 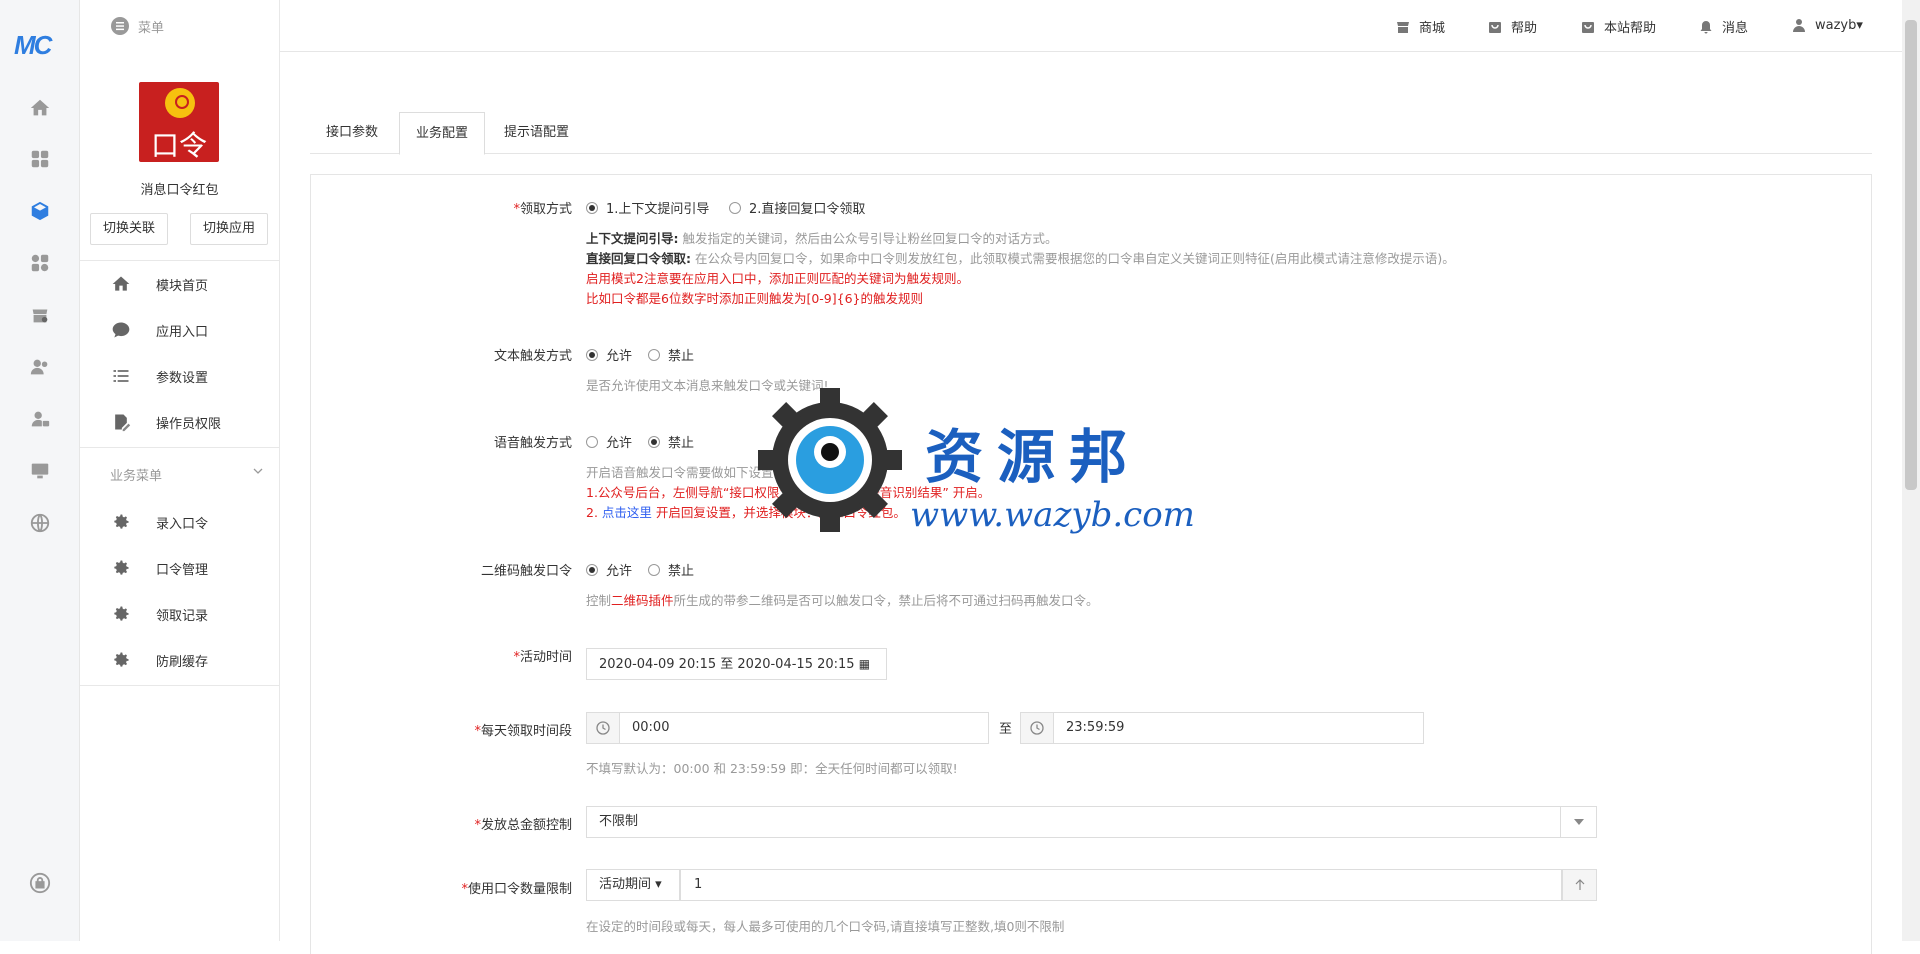 I want to click on user-lock-icon, so click(x=40, y=419).